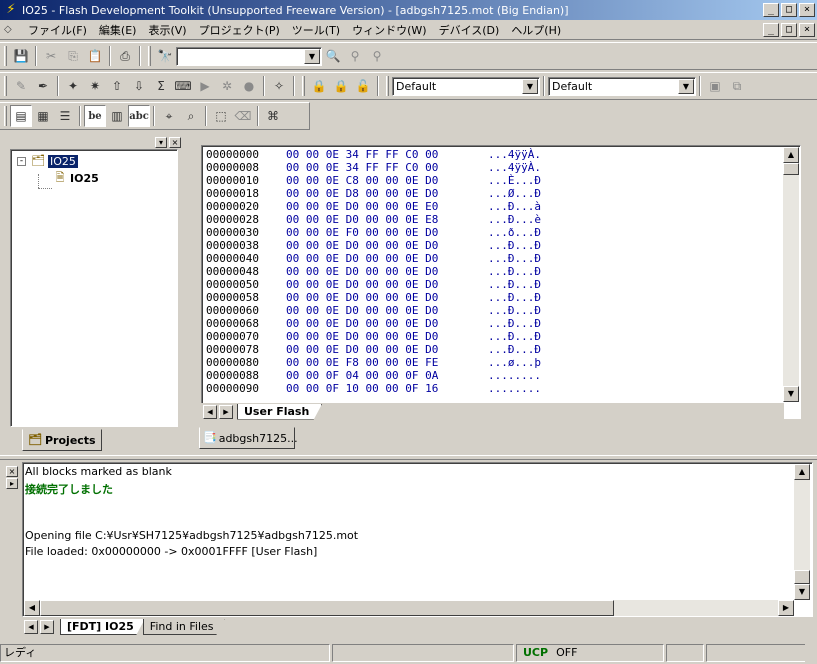 The width and height of the screenshot is (817, 664). I want to click on find-prev-icon: ⚲, so click(377, 56).